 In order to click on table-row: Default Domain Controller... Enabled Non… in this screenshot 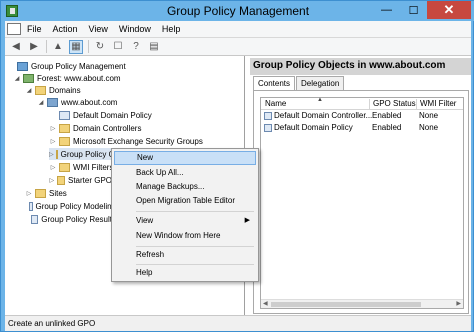, I will do `click(362, 116)`.